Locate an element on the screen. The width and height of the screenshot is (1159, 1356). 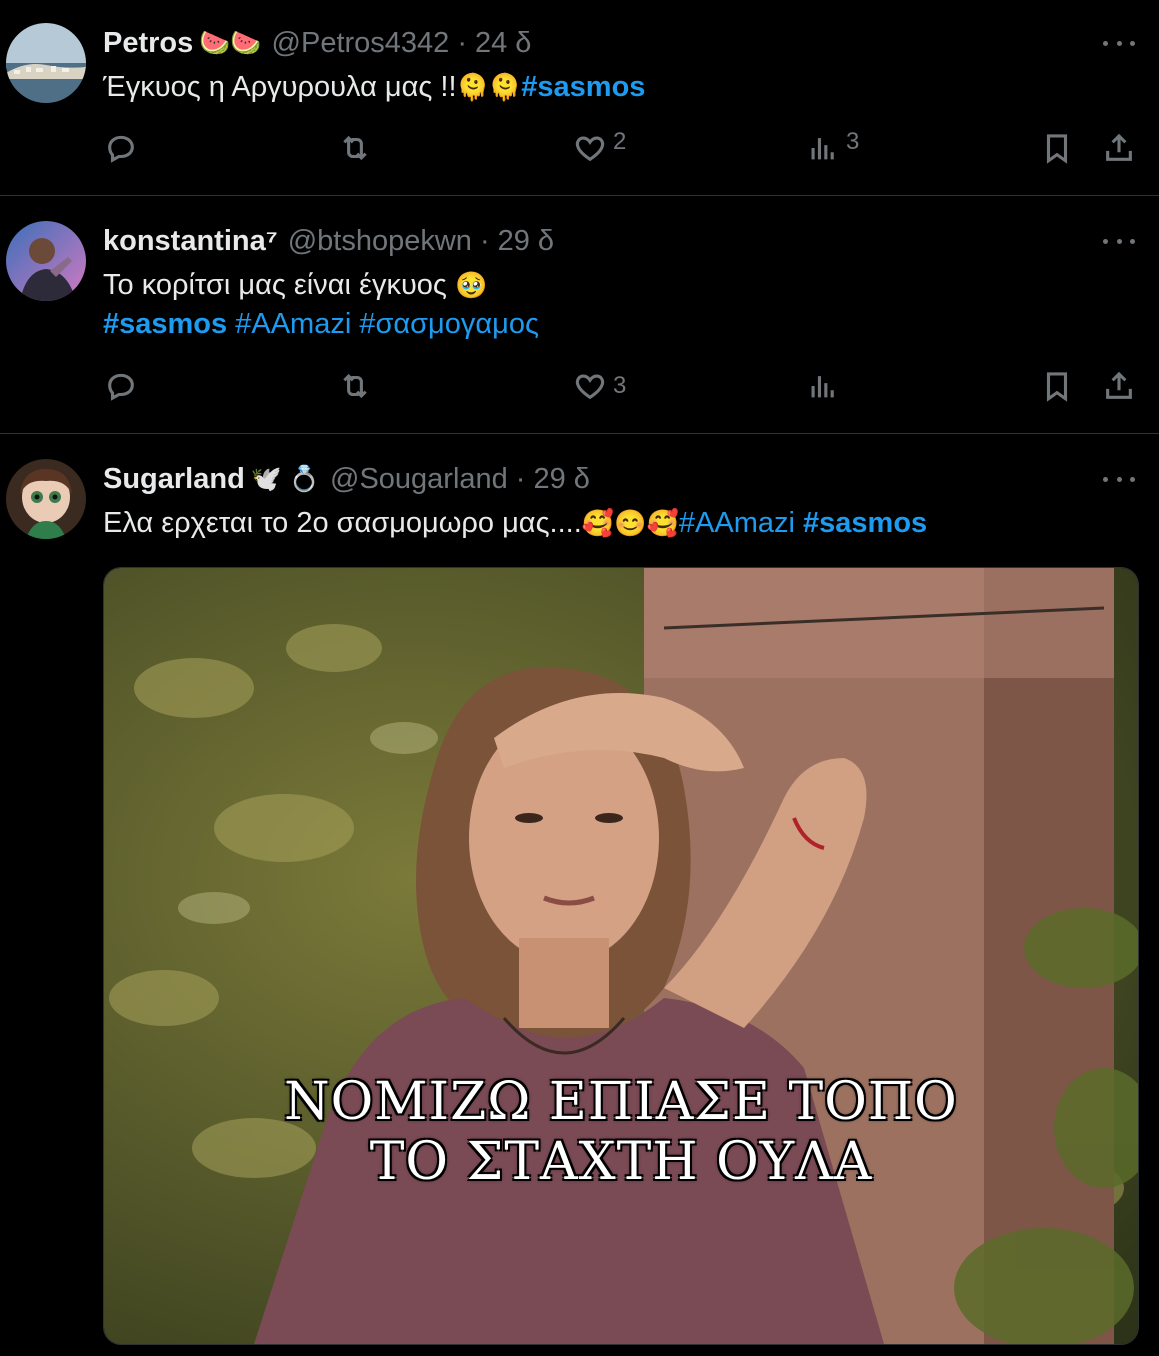
views-button is located at coordinates (823, 386).